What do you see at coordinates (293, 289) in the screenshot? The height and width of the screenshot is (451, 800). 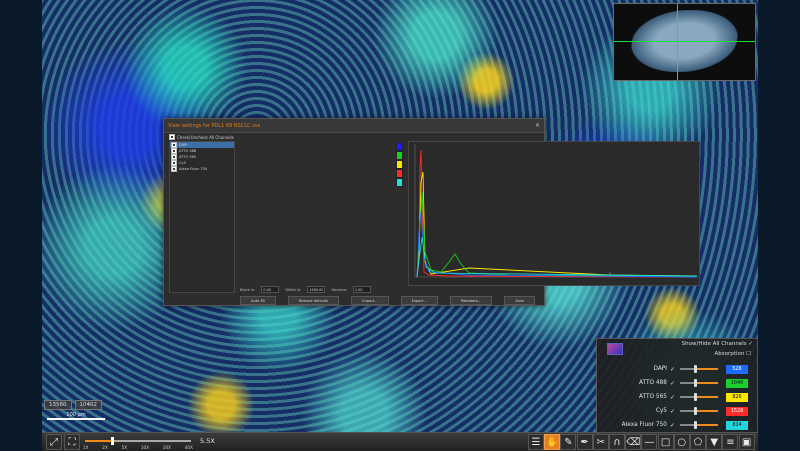 I see `white-in-label: White in:` at bounding box center [293, 289].